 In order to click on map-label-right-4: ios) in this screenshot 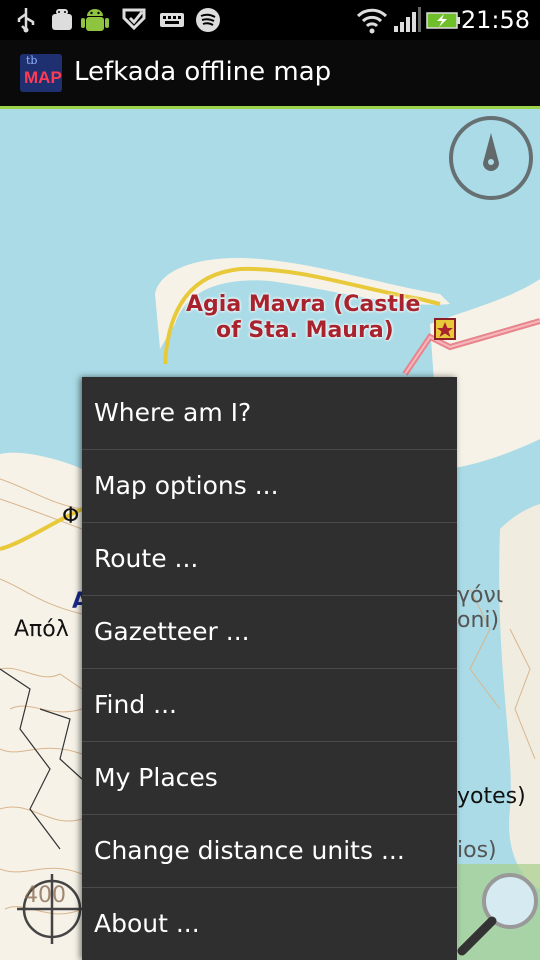, I will do `click(477, 850)`.